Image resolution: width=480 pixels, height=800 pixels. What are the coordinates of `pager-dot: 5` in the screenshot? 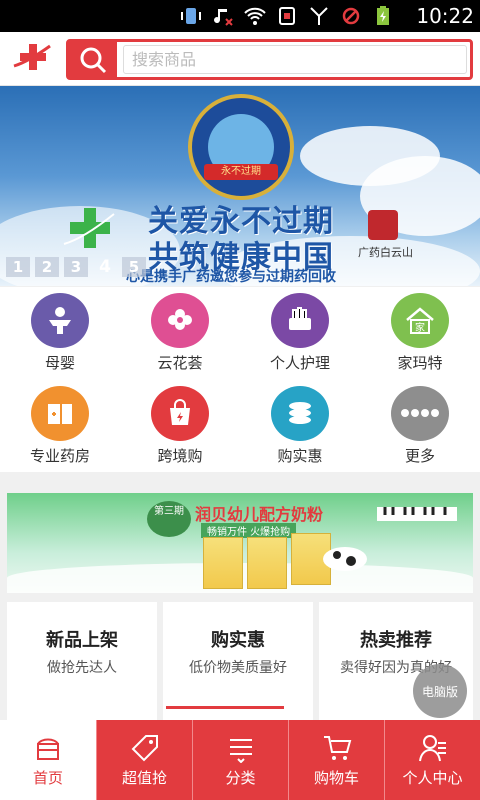 It's located at (134, 267).